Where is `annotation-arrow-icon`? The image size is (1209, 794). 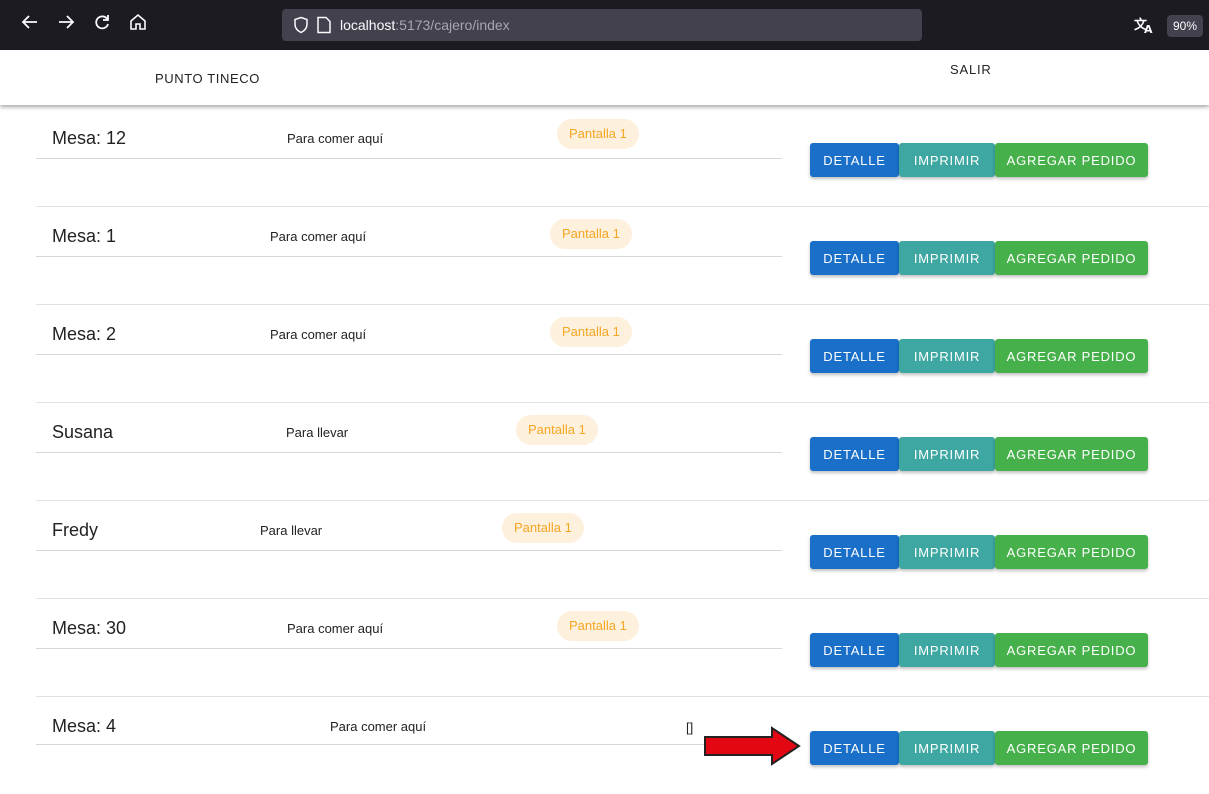
annotation-arrow-icon is located at coordinates (752, 746).